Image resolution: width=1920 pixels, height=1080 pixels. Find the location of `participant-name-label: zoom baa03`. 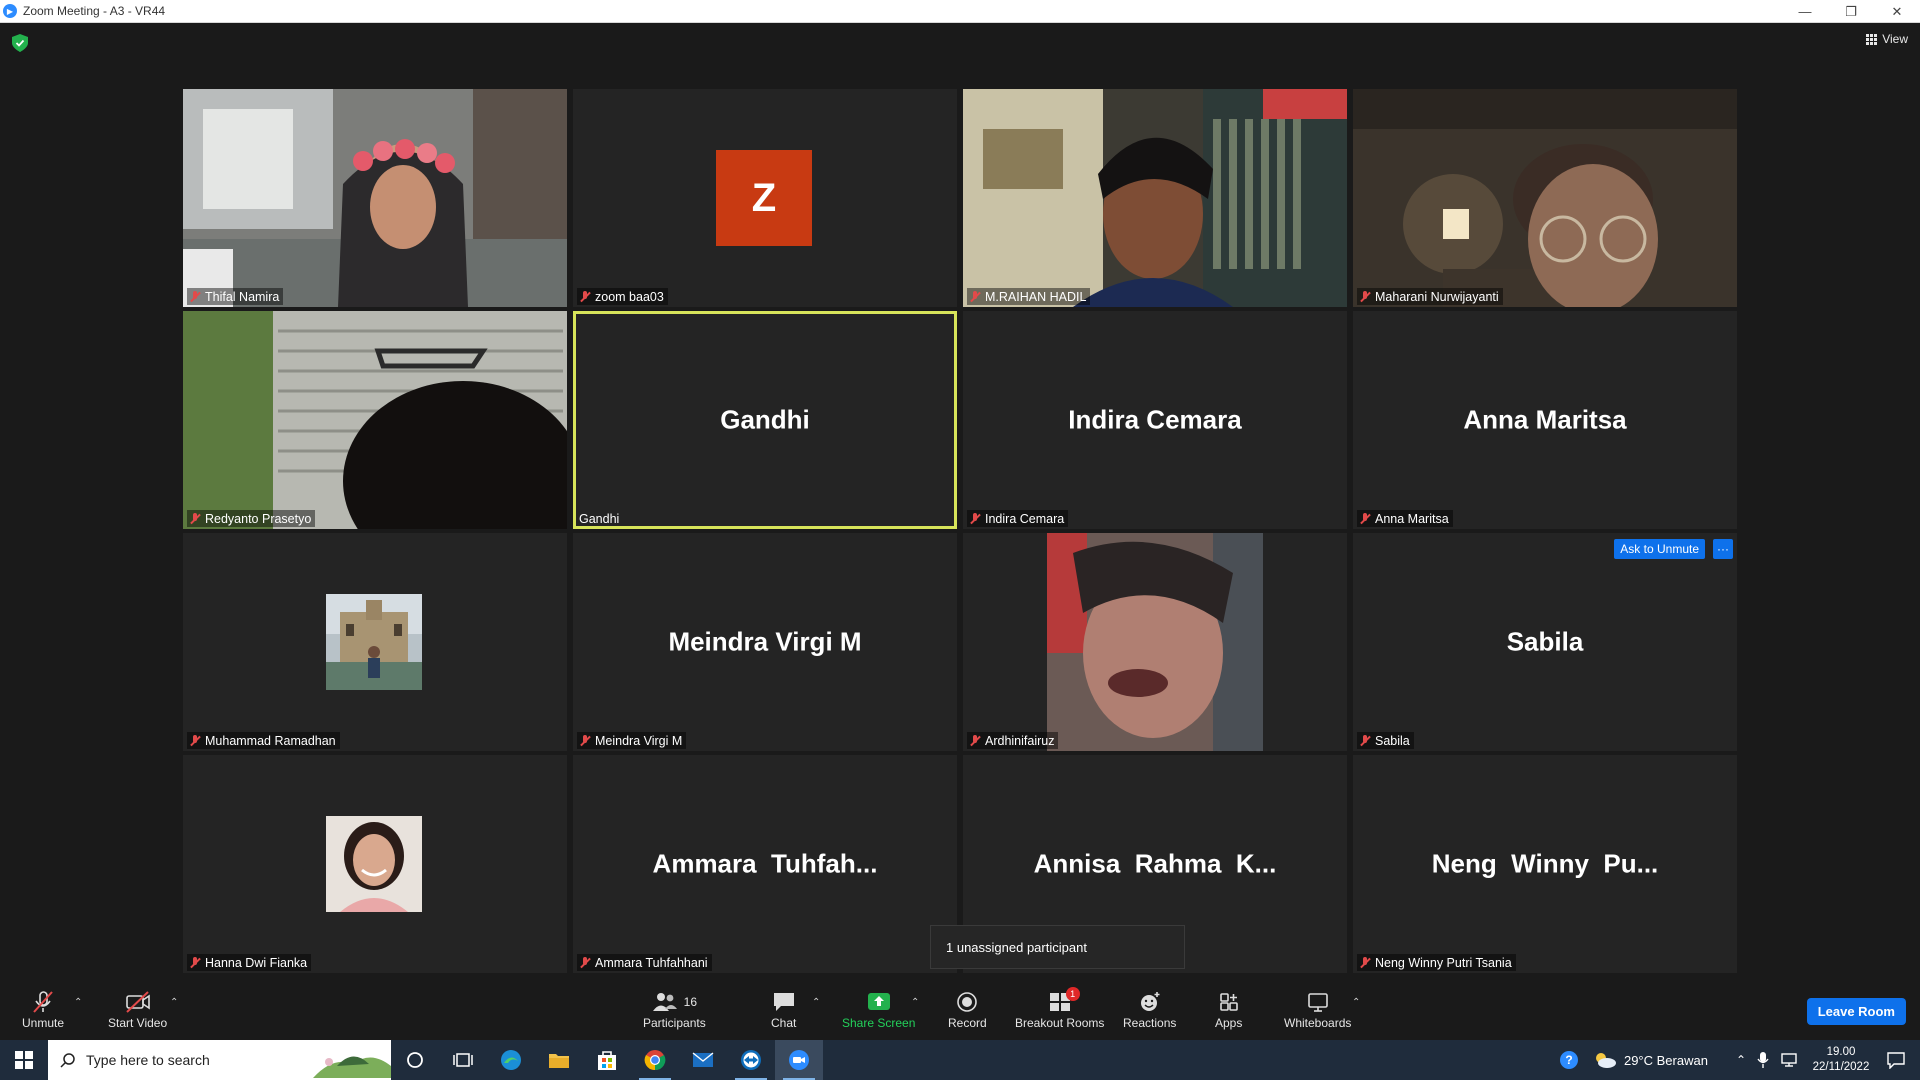

participant-name-label: zoom baa03 is located at coordinates (622, 296).